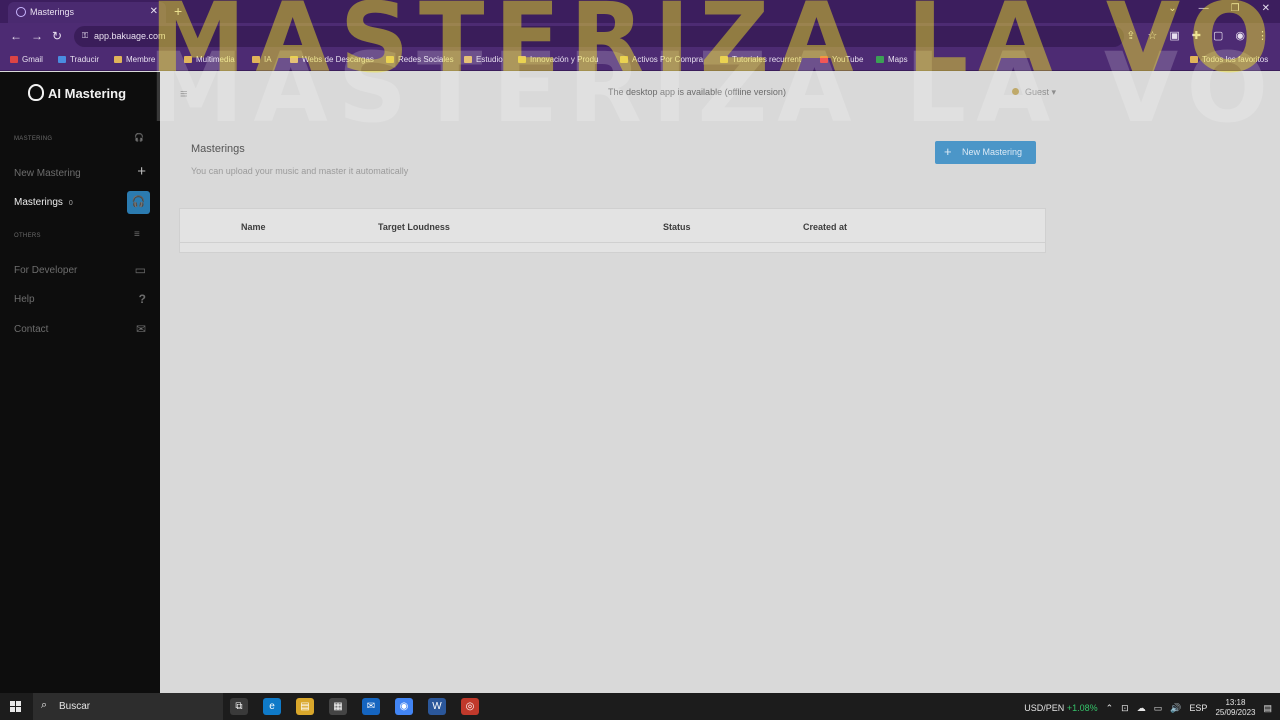  What do you see at coordinates (38, 202) in the screenshot?
I see `sidebar-item-label: Masterings` at bounding box center [38, 202].